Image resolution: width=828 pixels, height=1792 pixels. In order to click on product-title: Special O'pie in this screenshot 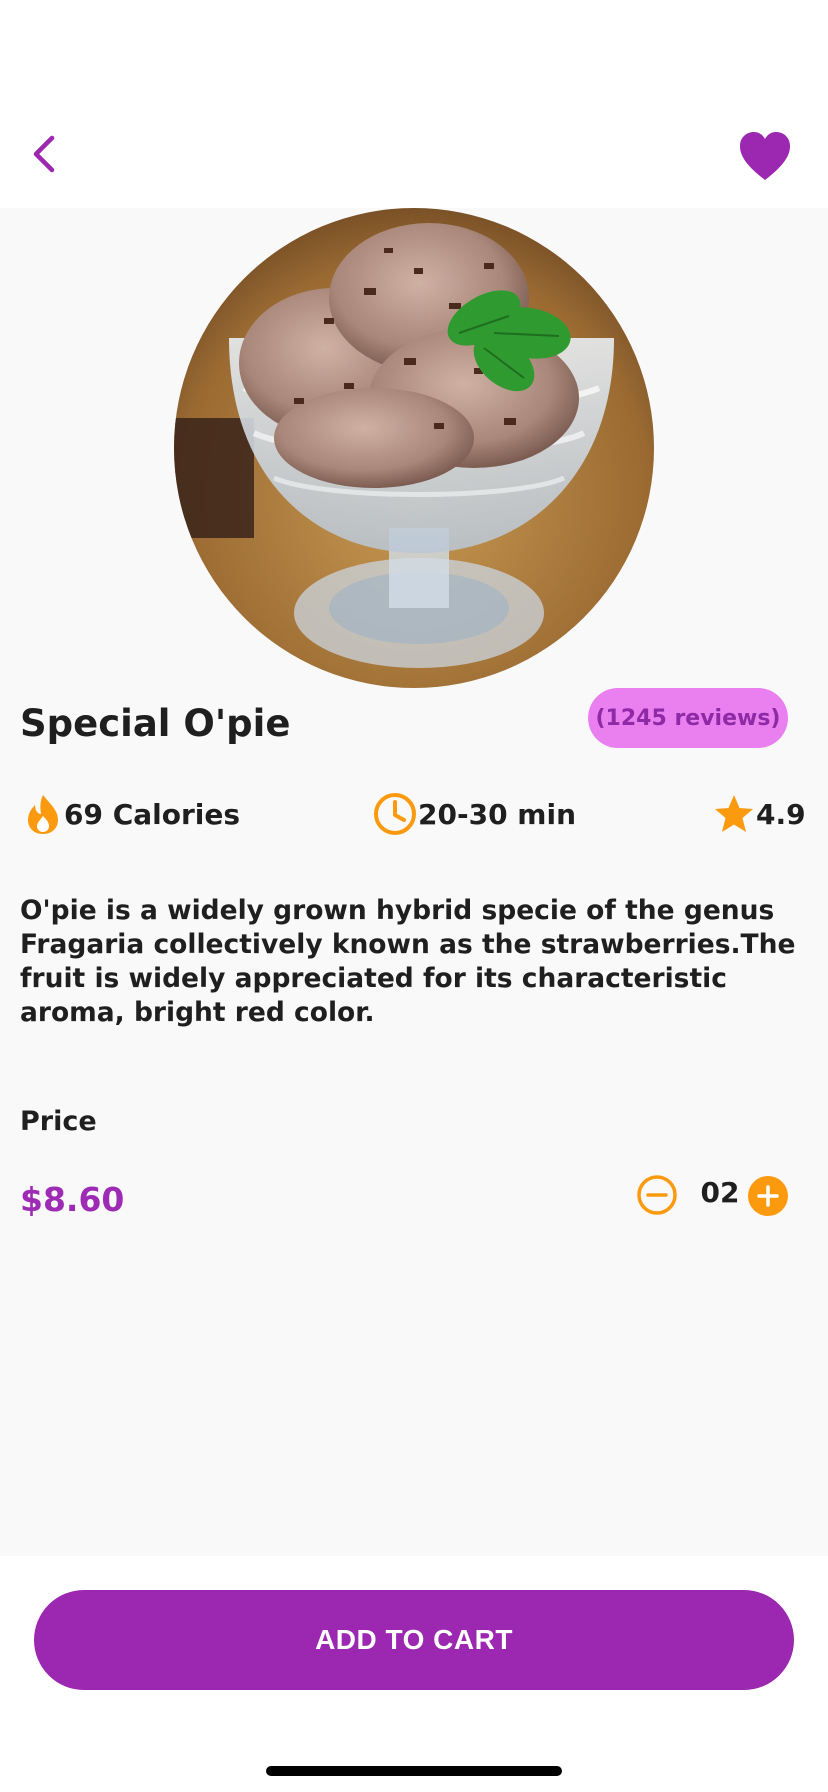, I will do `click(155, 723)`.